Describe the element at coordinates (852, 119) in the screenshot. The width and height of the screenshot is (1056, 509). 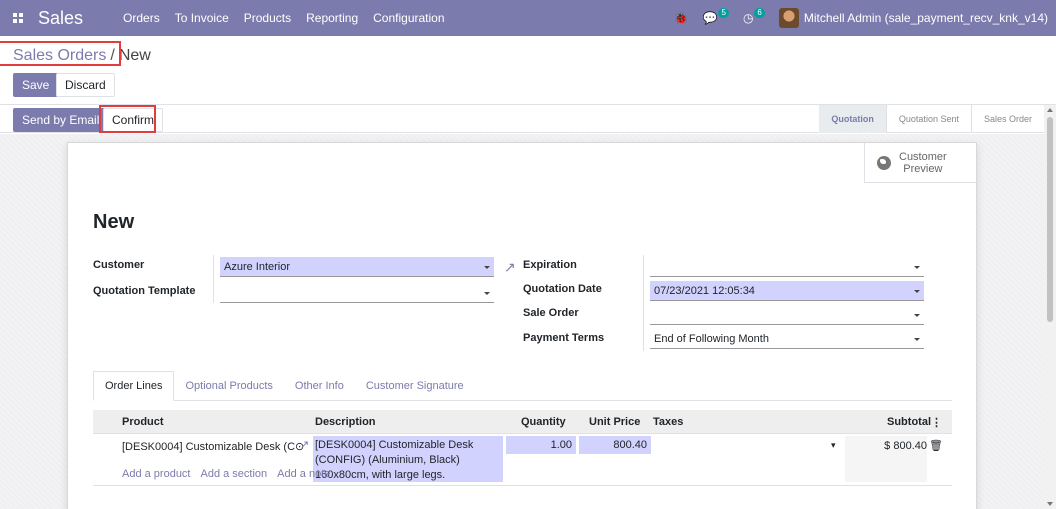
I see `stage-quotation: Quotation` at that location.